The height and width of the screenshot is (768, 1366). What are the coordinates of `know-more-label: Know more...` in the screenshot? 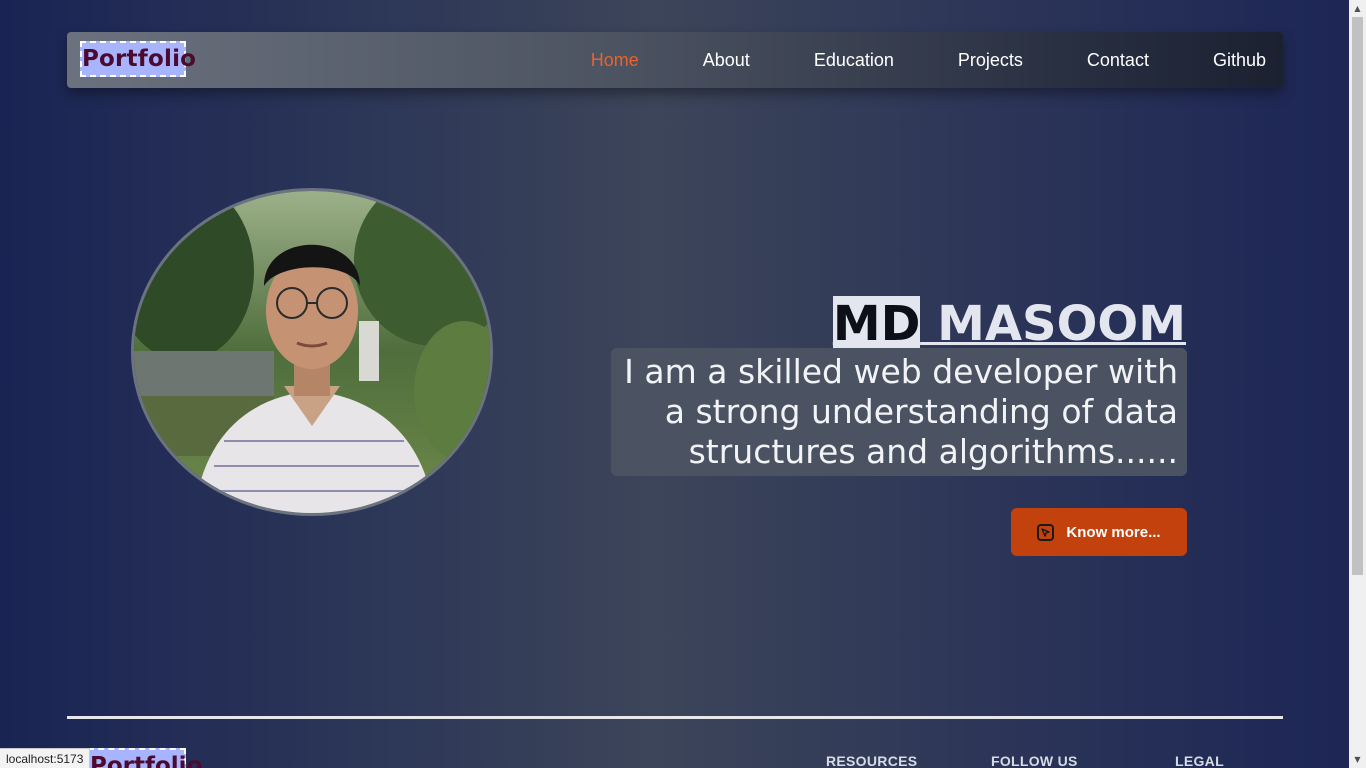 It's located at (1113, 532).